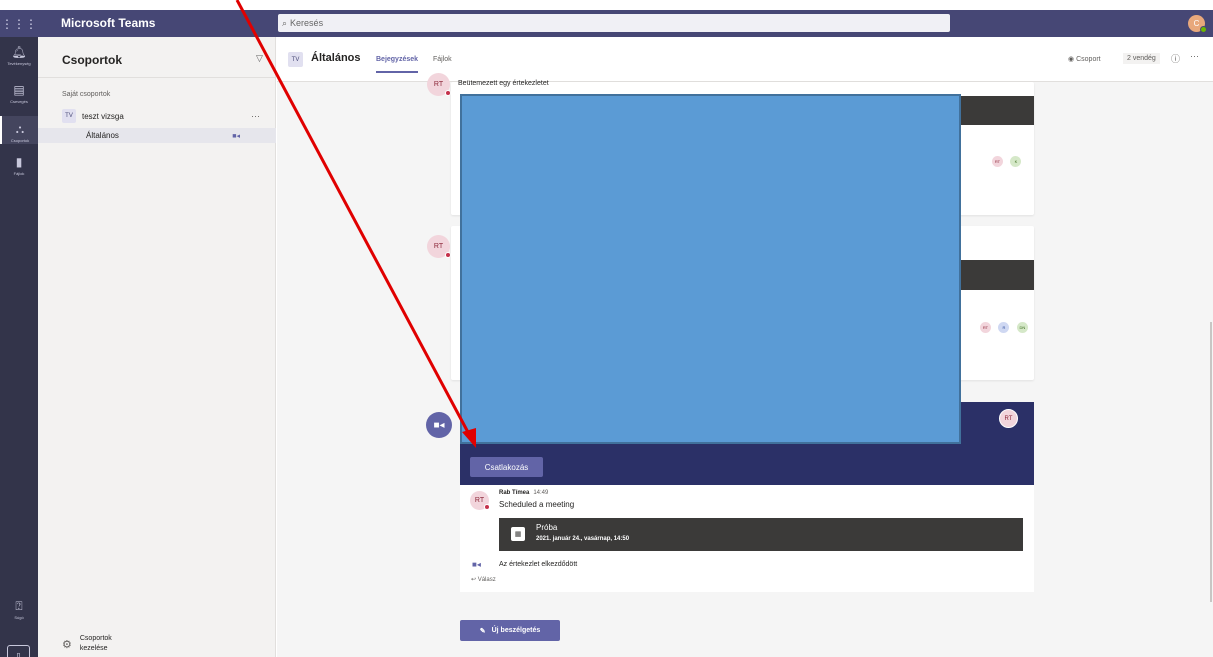 Image resolution: width=1213 pixels, height=657 pixels. I want to click on divider, so click(157, 77).